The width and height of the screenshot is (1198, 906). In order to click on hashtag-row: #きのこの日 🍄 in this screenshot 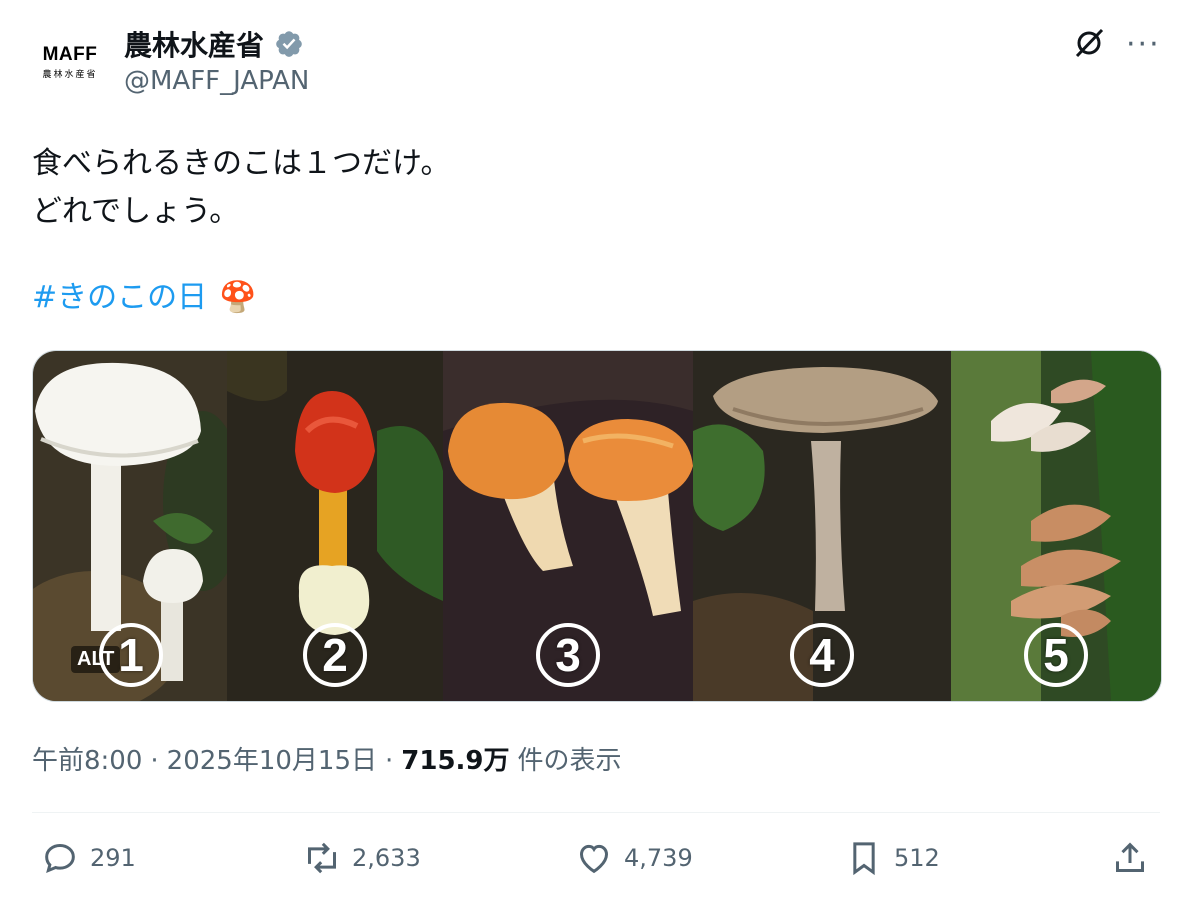, I will do `click(144, 298)`.